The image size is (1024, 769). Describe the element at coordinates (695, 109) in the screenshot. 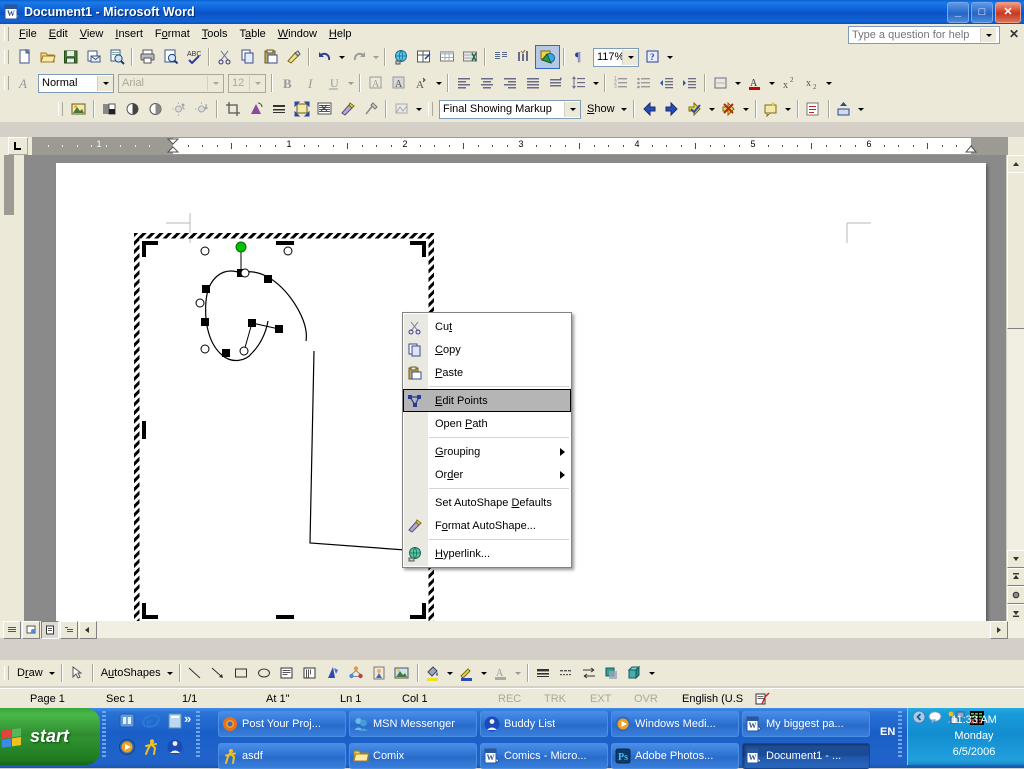

I see `accept-change-icon` at that location.